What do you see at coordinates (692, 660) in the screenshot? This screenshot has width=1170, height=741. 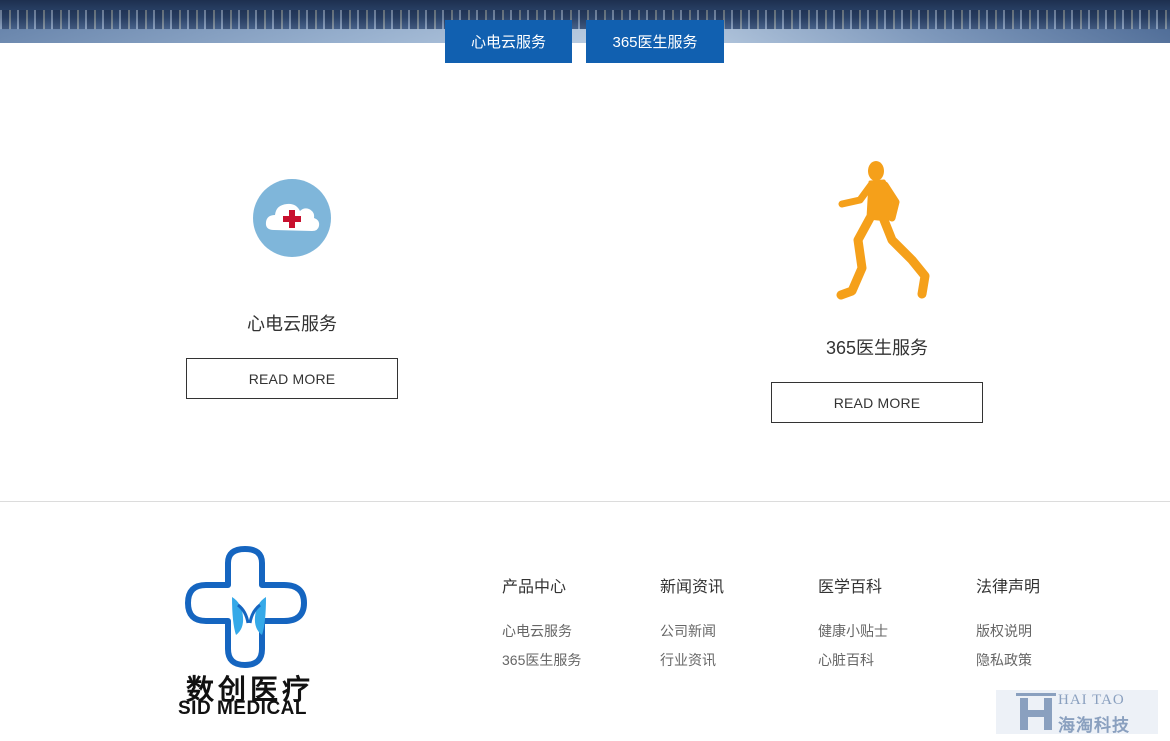 I see `footer-link: 行业资讯` at bounding box center [692, 660].